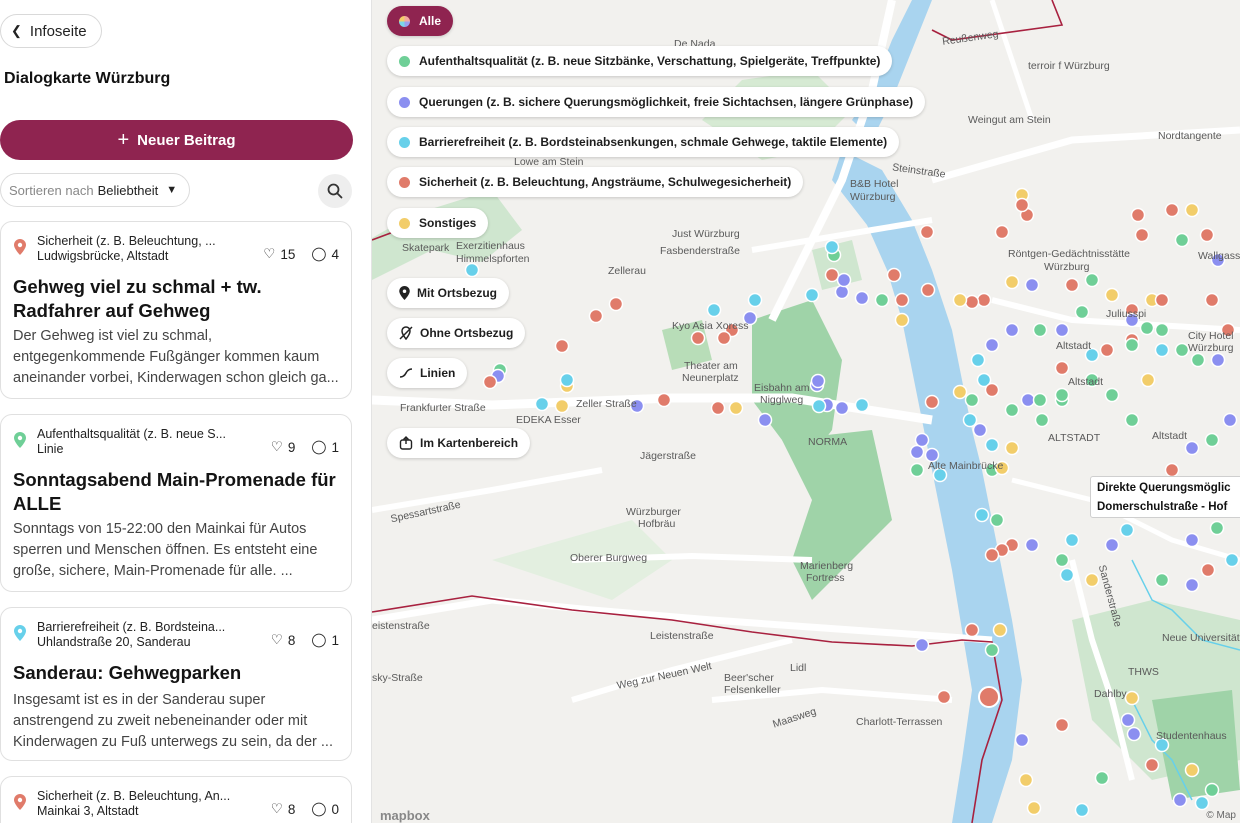  I want to click on search-button, so click(335, 191).